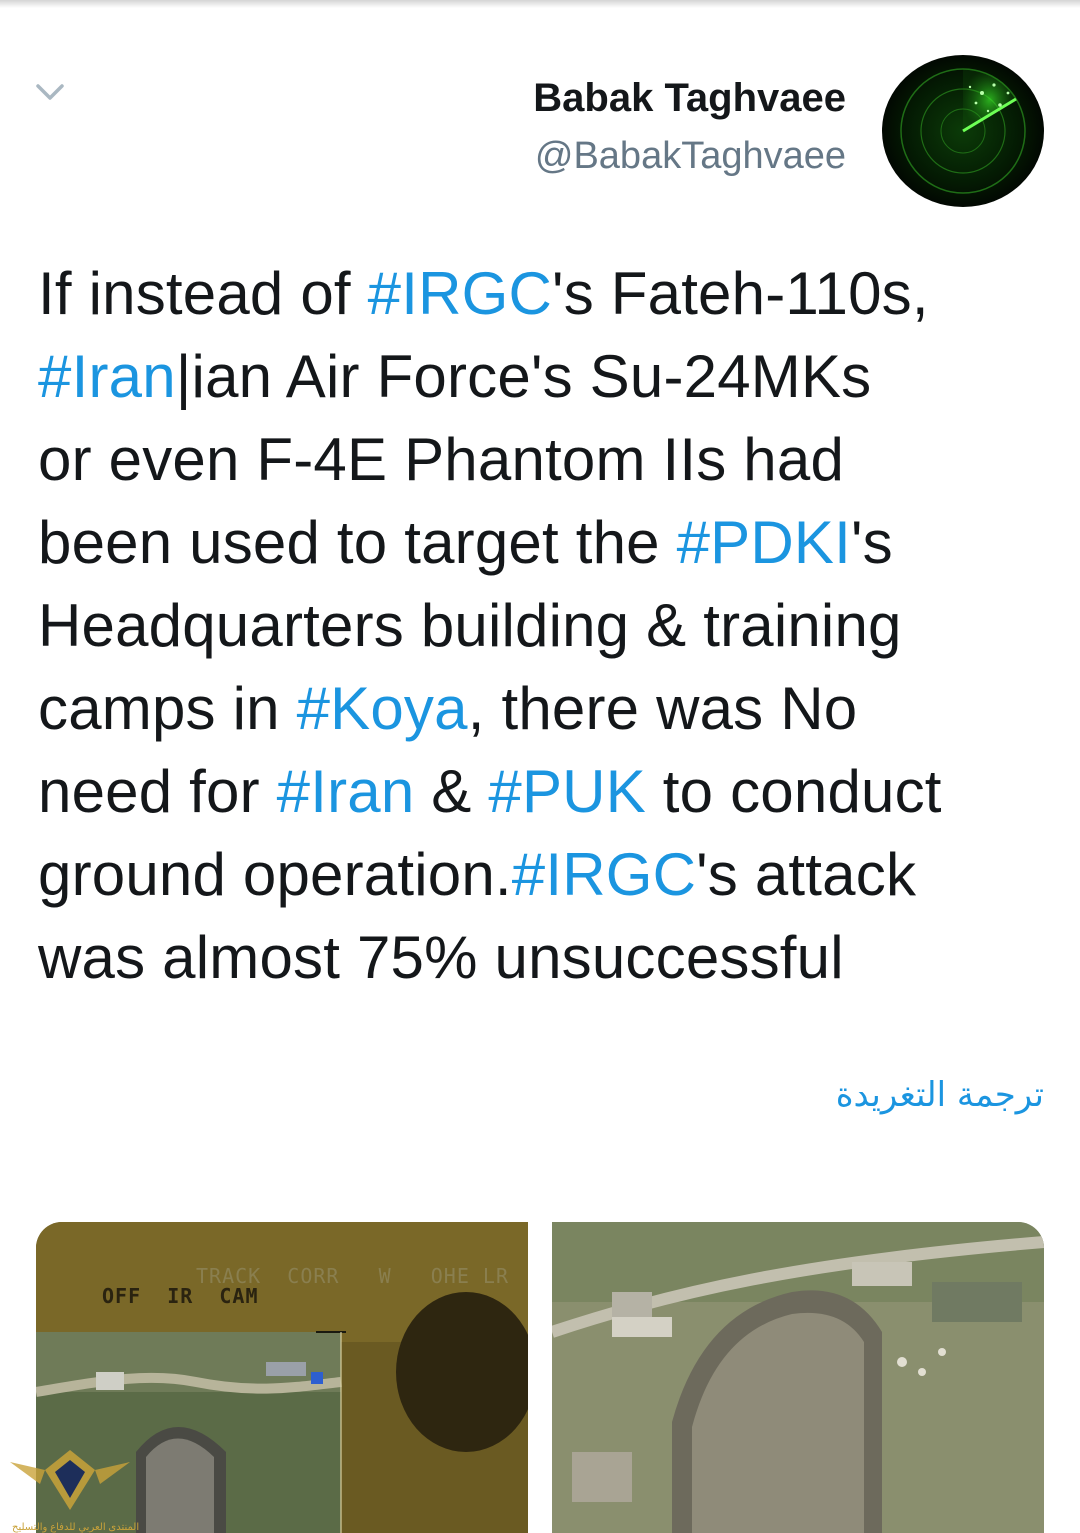 The width and height of the screenshot is (1080, 1533). I want to click on tweet-text-segment: , there was No, so click(662, 708).